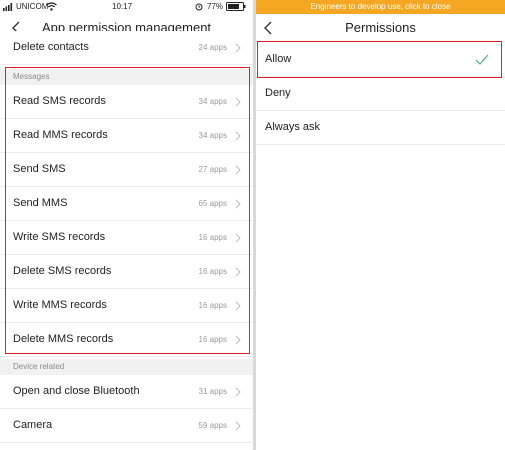 The image size is (505, 450). Describe the element at coordinates (212, 47) in the screenshot. I see `app-count: 24 apps` at that location.